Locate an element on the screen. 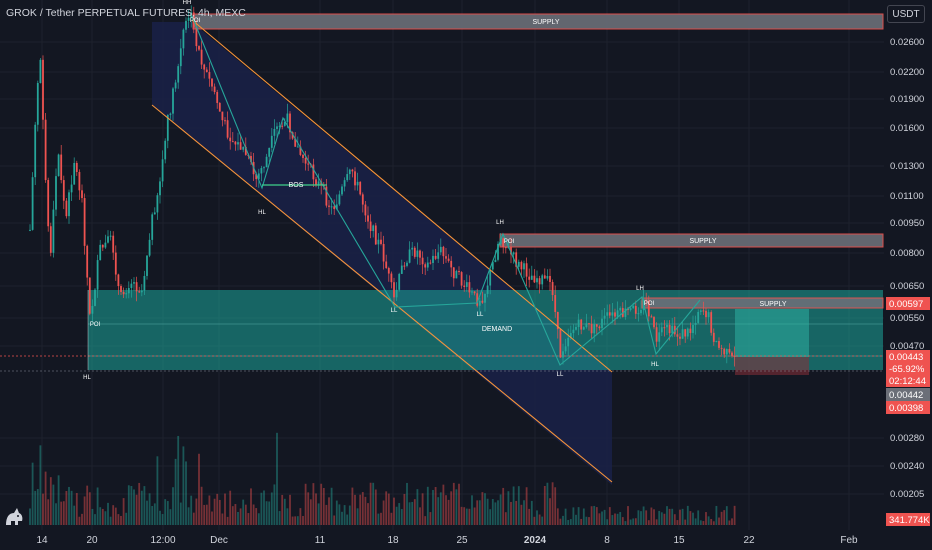 This screenshot has width=932, height=550. time-tick-label: 22 is located at coordinates (749, 540).